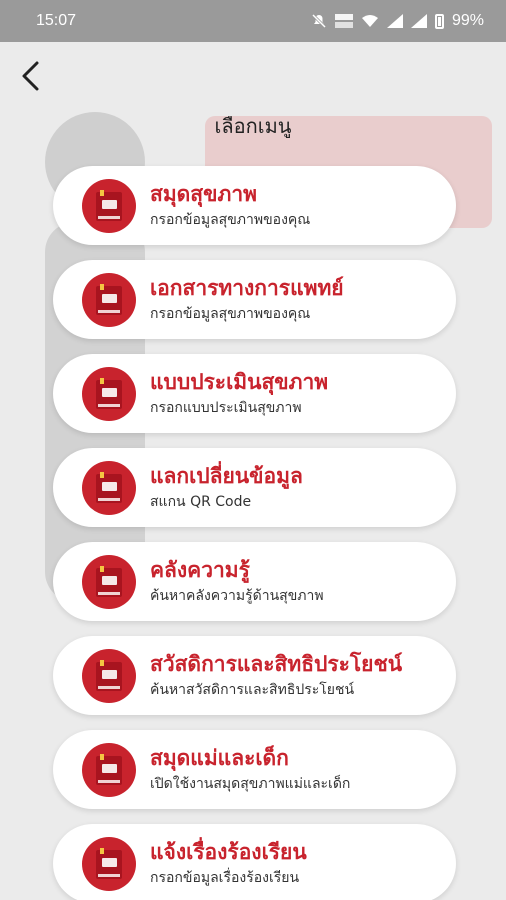 The width and height of the screenshot is (506, 900). Describe the element at coordinates (239, 382) in the screenshot. I see `menu-item-title: แบบประเมินสุขภาพ` at that location.